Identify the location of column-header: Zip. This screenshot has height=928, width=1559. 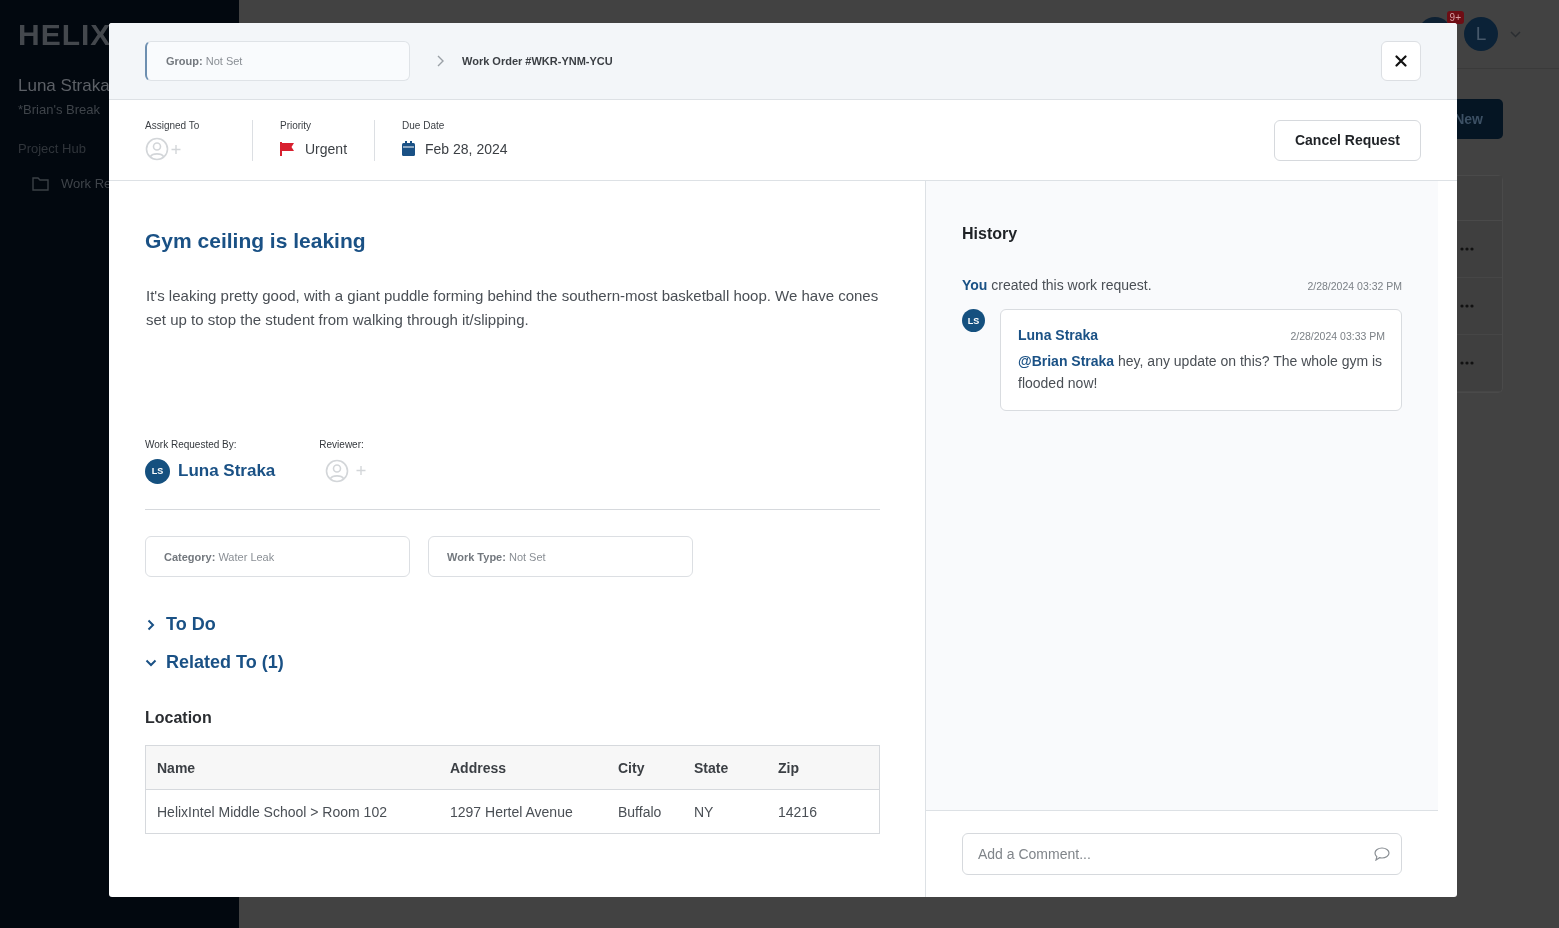
(823, 767).